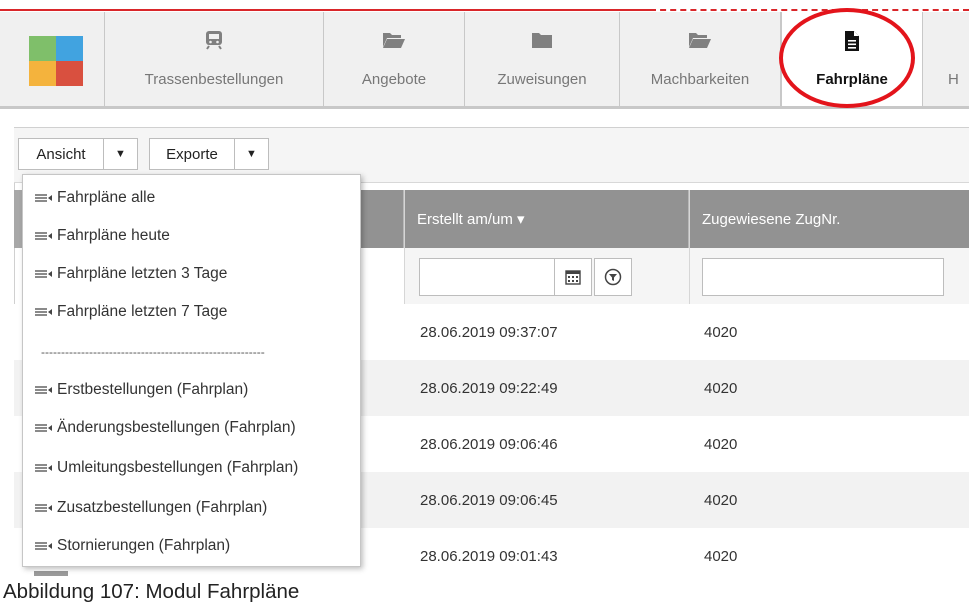 This screenshot has width=969, height=605. What do you see at coordinates (953, 79) in the screenshot?
I see `nav-tab-label: H` at bounding box center [953, 79].